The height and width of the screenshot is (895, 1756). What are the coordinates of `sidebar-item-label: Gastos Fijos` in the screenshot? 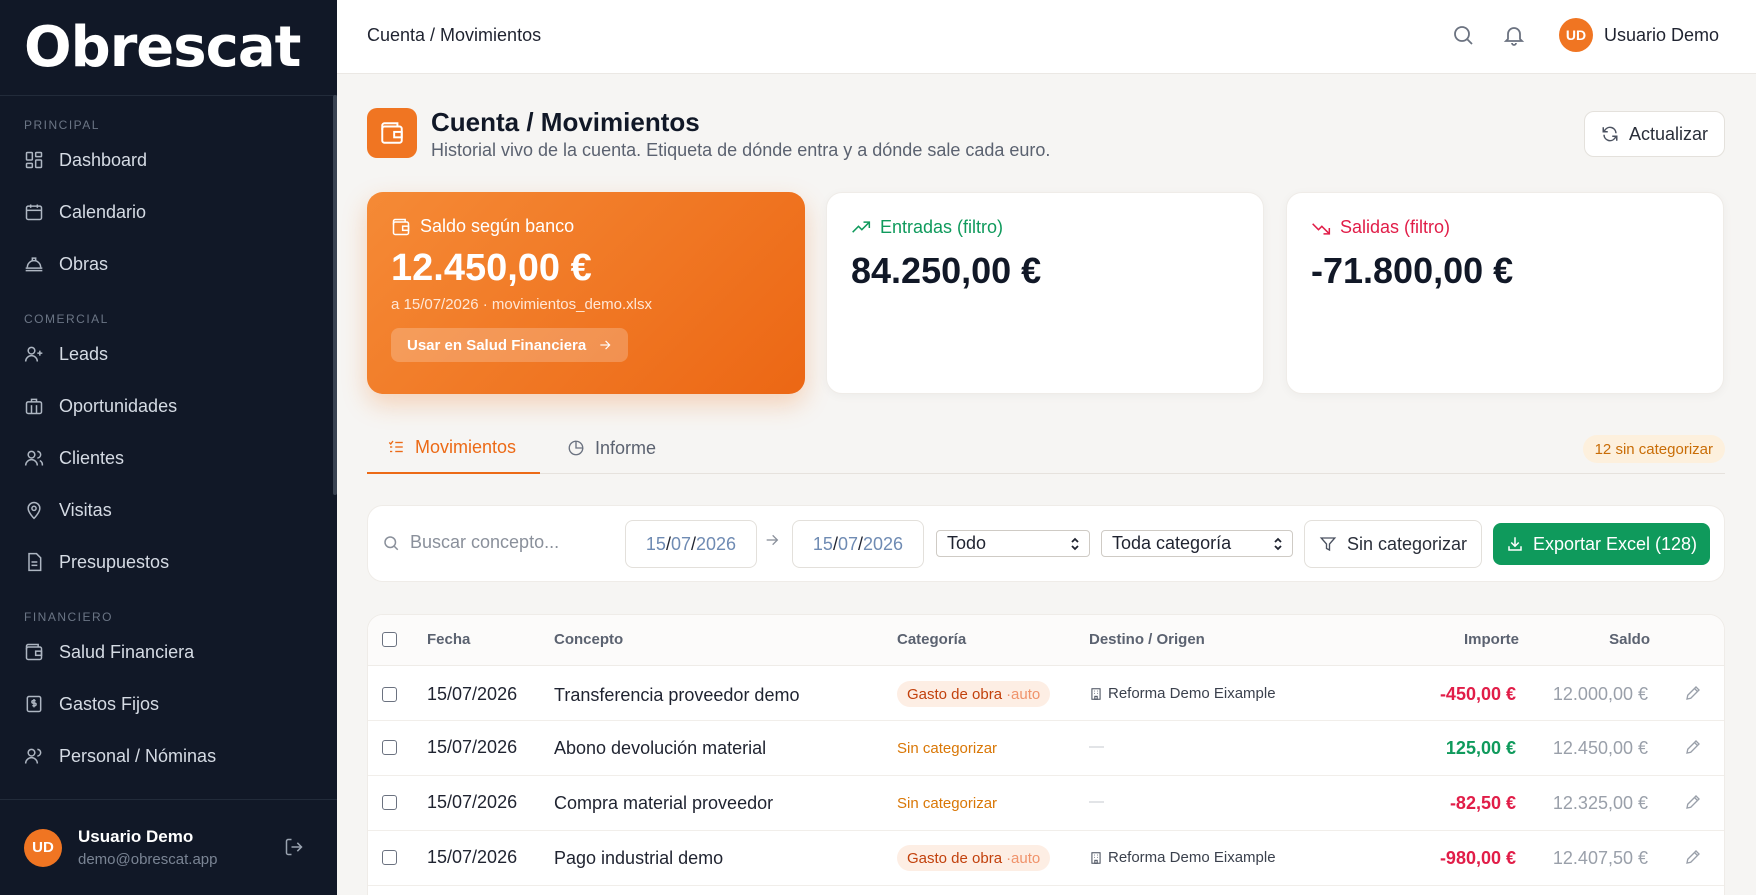 It's located at (109, 703).